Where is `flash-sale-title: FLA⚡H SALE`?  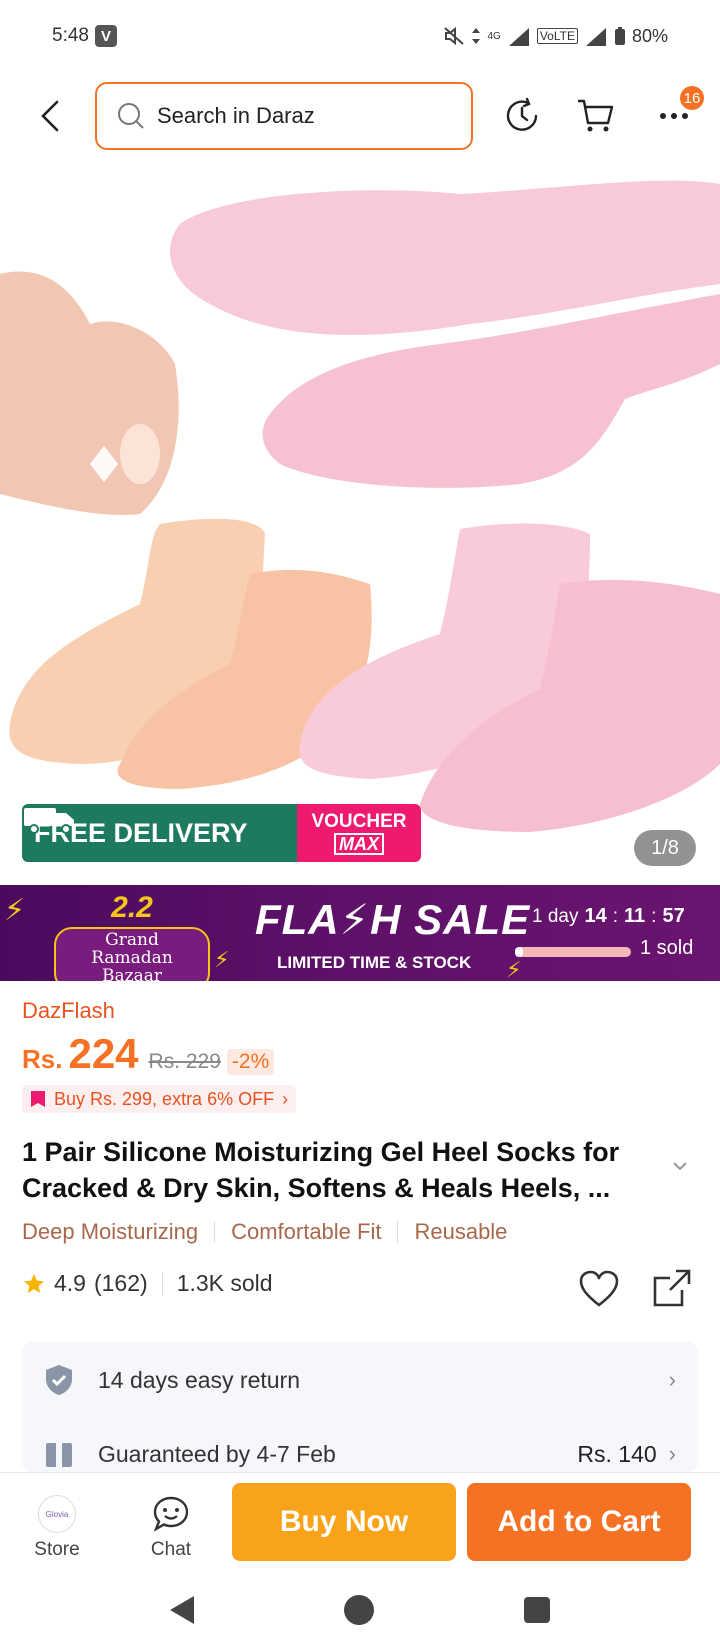 flash-sale-title: FLA⚡H SALE is located at coordinates (393, 919).